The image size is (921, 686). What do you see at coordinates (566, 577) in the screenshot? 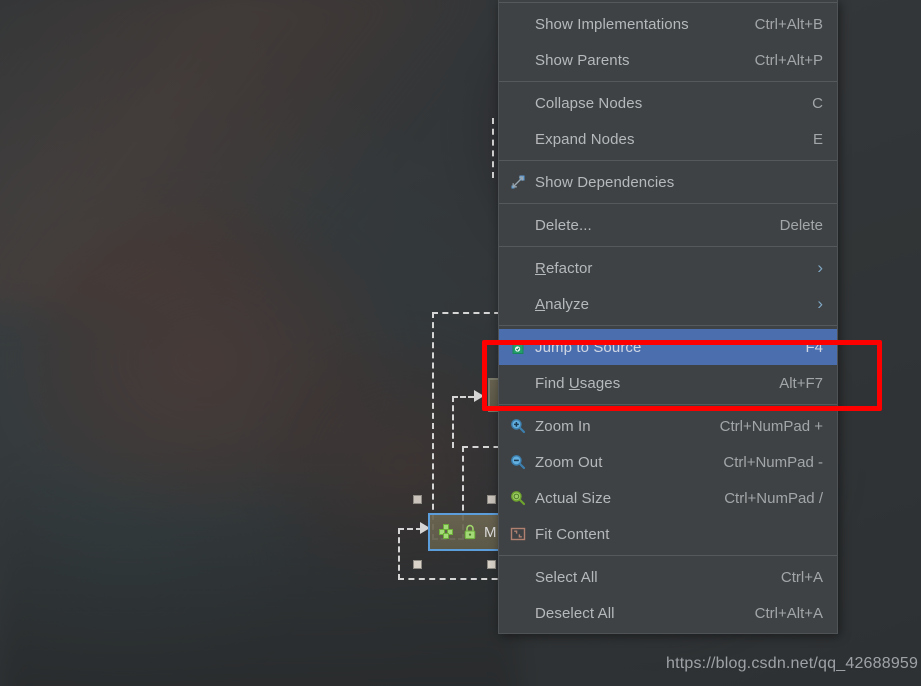
I see `menu-item-label: Select All` at bounding box center [566, 577].